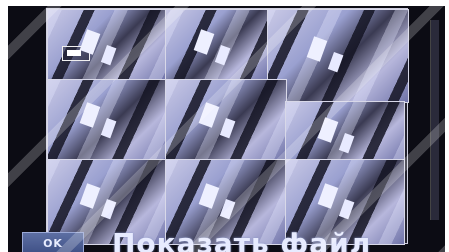  What do you see at coordinates (76, 53) in the screenshot?
I see `camera-overlay-icon` at bounding box center [76, 53].